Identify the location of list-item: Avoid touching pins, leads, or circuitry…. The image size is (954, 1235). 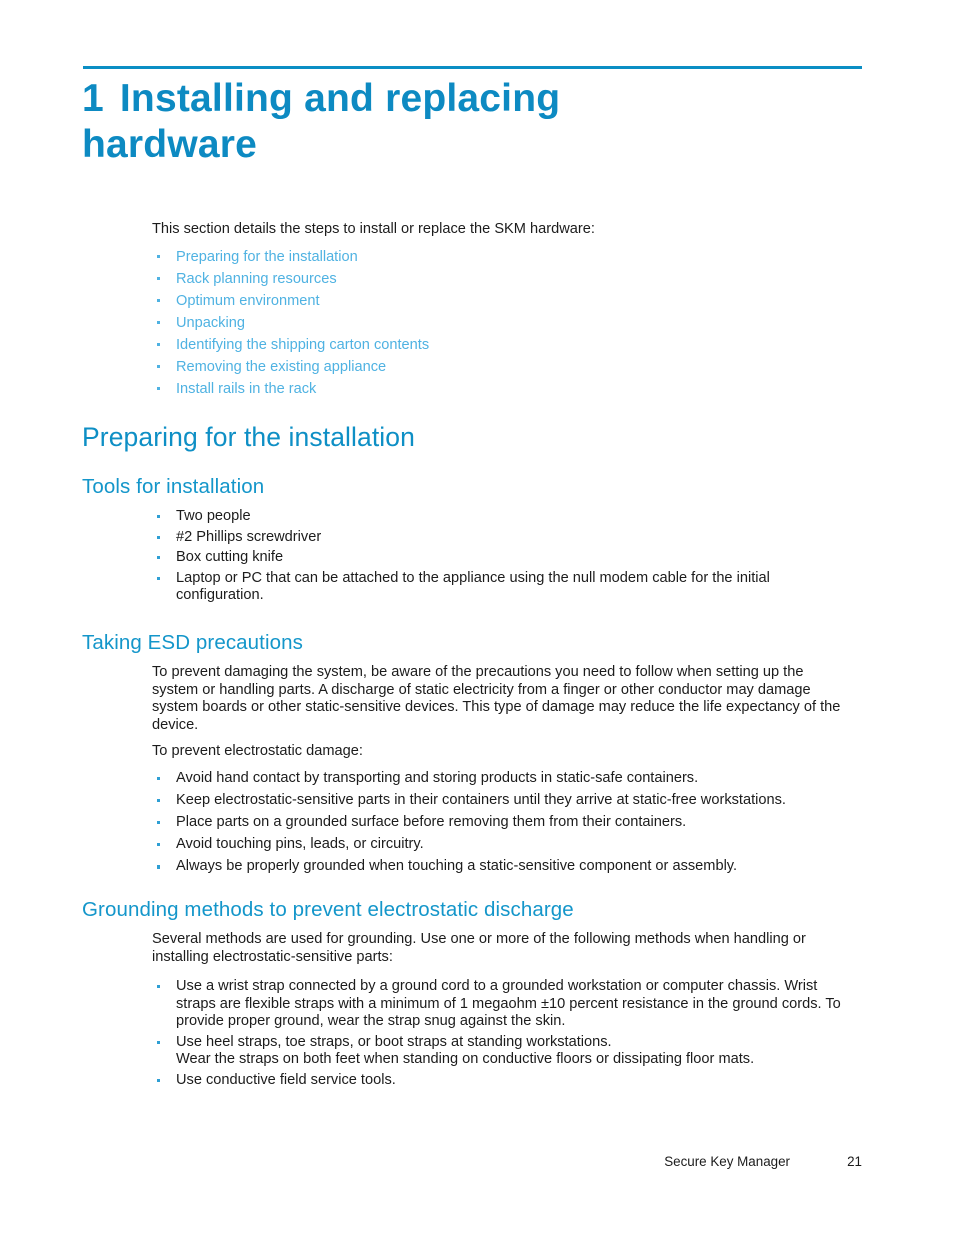
(502, 845).